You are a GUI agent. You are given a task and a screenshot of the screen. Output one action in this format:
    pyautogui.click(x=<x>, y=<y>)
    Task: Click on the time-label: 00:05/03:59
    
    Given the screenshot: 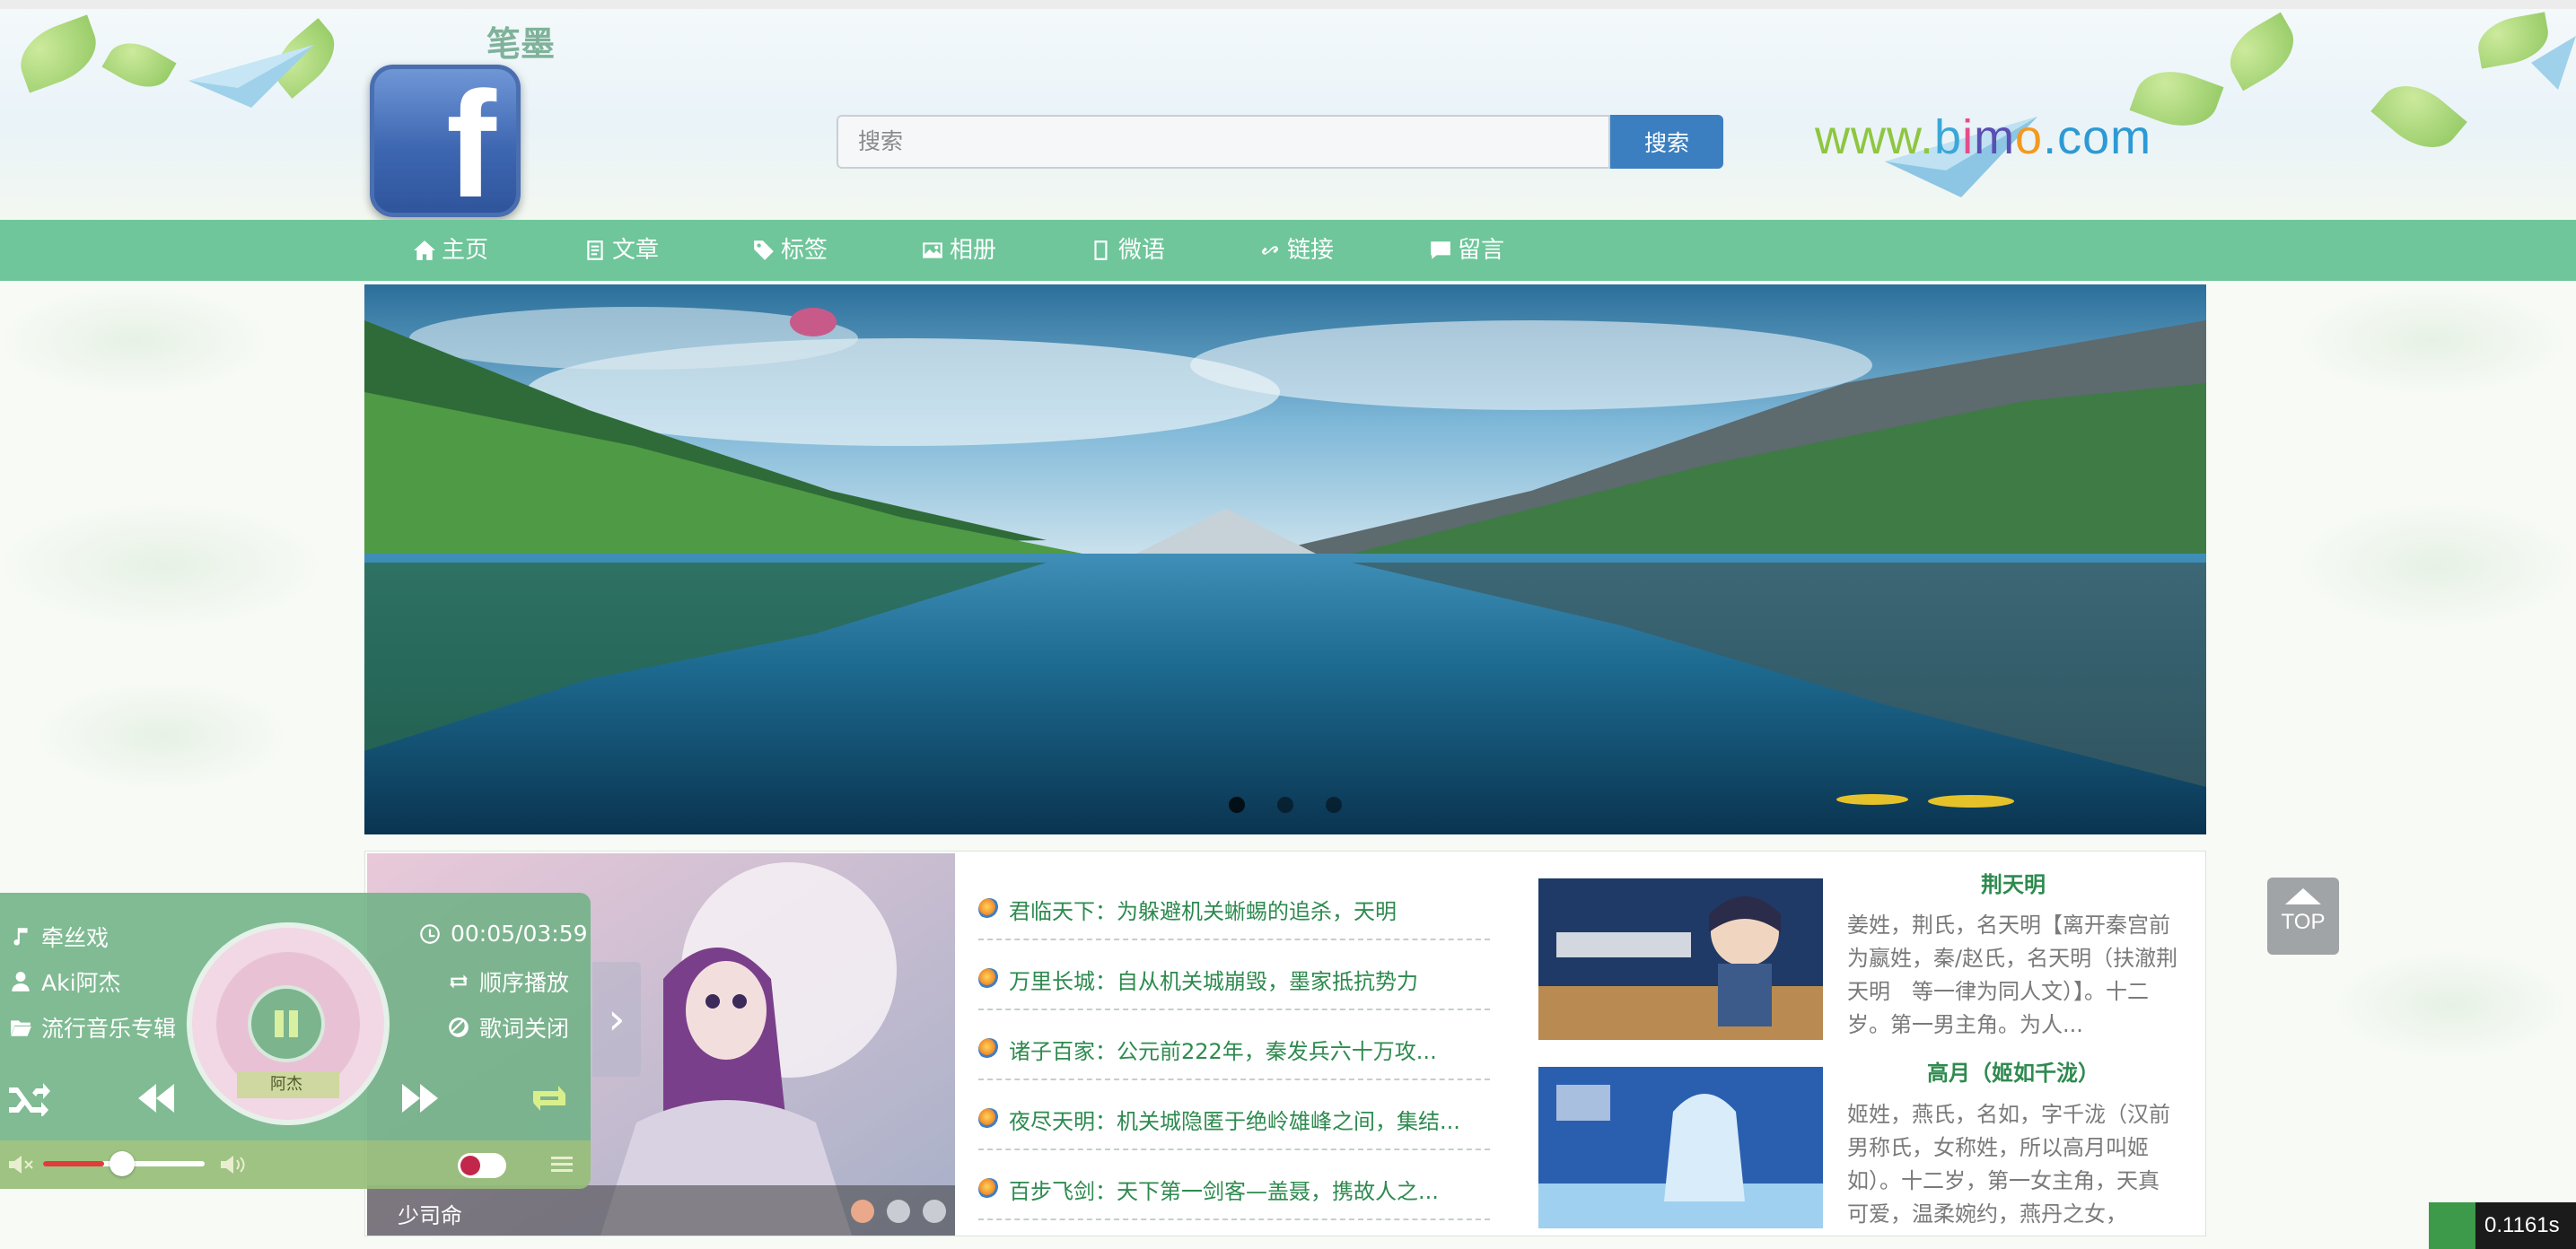 What is the action you would take?
    pyautogui.click(x=519, y=934)
    